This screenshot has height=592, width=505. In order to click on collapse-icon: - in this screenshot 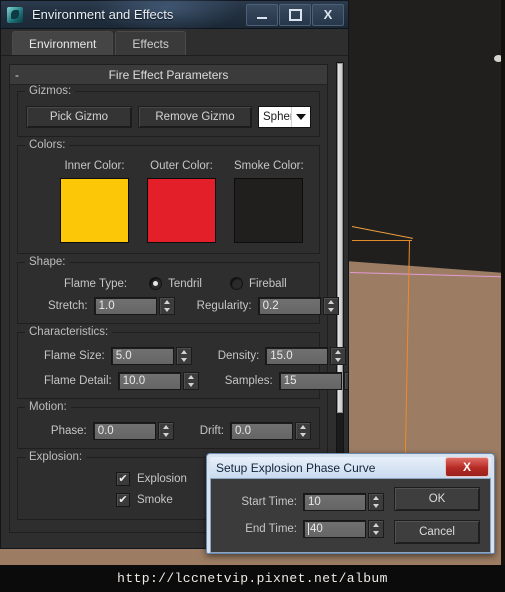, I will do `click(17, 75)`.